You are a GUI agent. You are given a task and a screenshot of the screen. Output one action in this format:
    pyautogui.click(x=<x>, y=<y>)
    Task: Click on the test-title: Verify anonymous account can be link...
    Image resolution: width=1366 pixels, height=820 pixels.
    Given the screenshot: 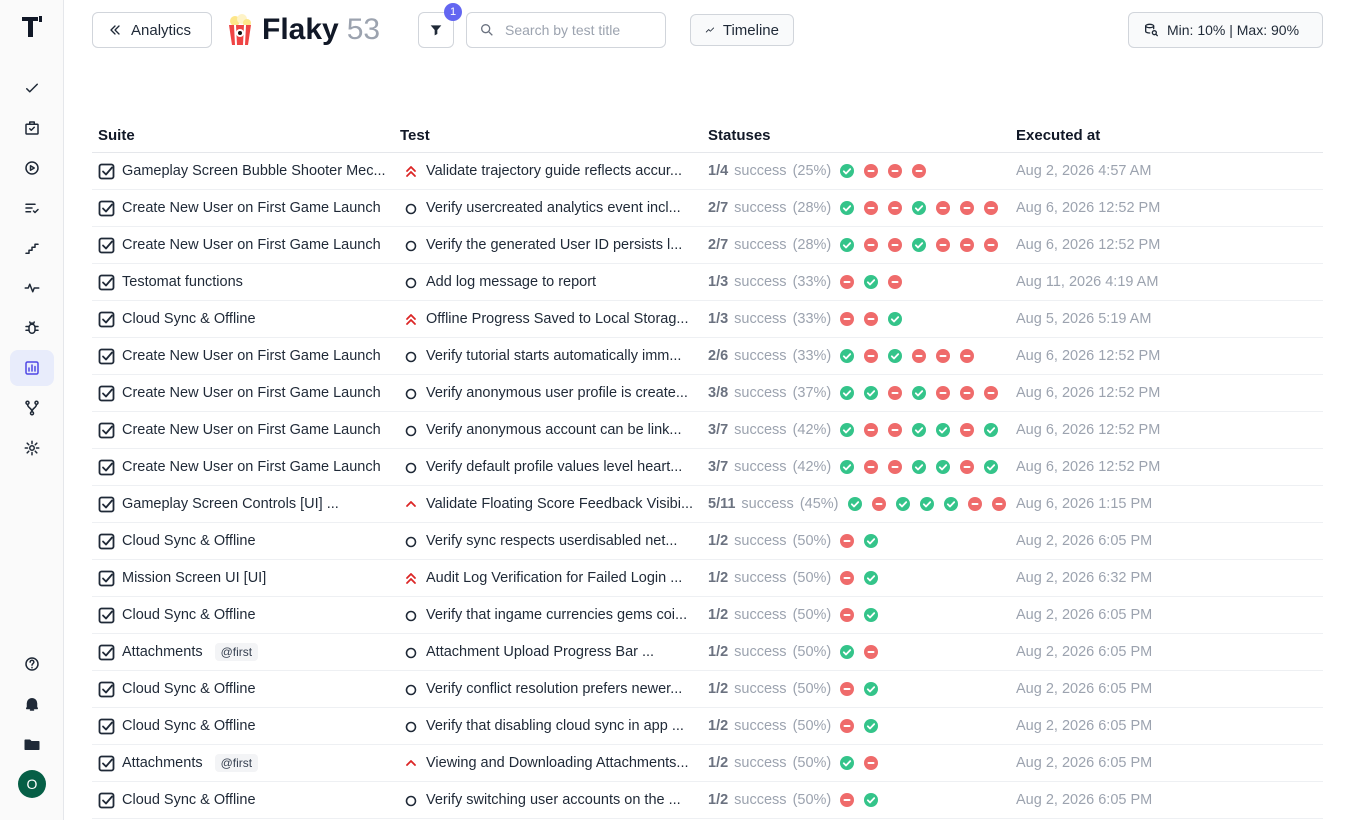 What is the action you would take?
    pyautogui.click(x=554, y=430)
    